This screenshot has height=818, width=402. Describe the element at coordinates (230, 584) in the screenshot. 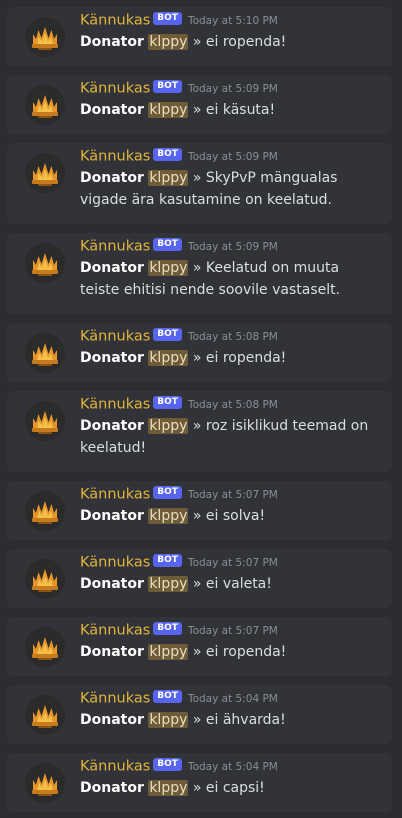

I see `message-content: Donator klppy » ei valeta!` at that location.